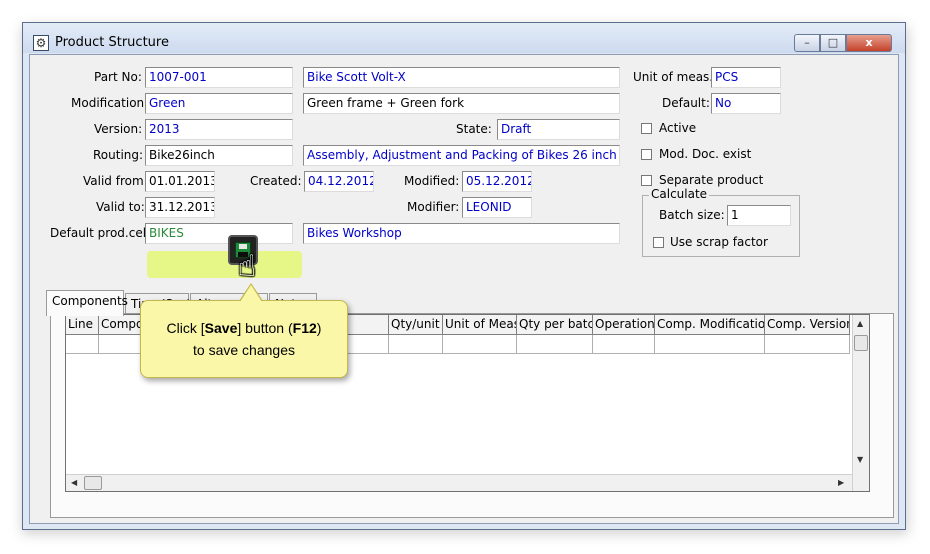 This screenshot has height=554, width=930. Describe the element at coordinates (247, 266) in the screenshot. I see `hand-pointer-icon: ☝` at that location.